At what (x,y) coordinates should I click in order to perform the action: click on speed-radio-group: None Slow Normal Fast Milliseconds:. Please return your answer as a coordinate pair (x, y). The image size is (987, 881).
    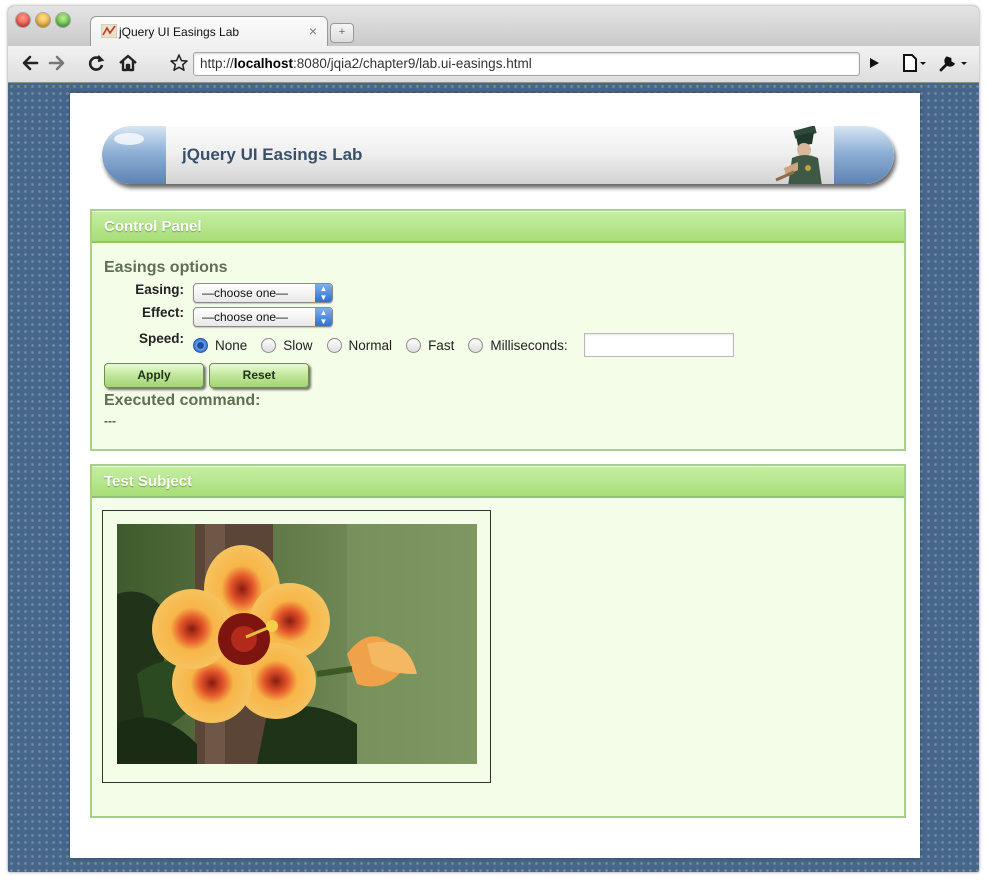
    Looking at the image, I should click on (463, 345).